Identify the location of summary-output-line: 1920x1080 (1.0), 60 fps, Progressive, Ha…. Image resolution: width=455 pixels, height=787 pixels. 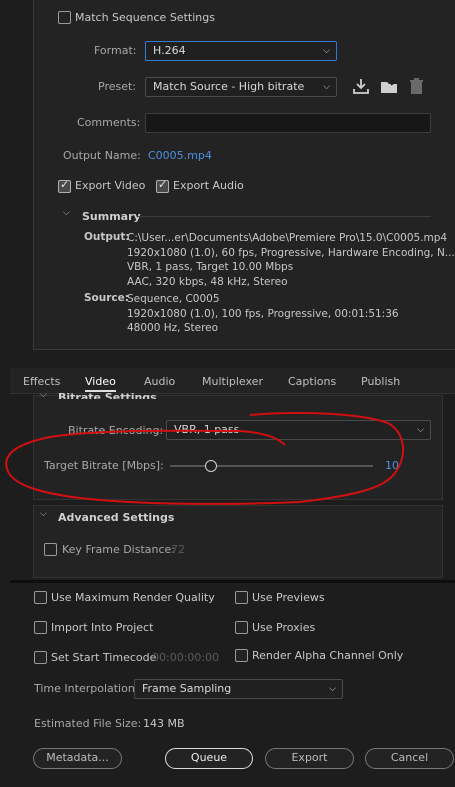
(291, 252).